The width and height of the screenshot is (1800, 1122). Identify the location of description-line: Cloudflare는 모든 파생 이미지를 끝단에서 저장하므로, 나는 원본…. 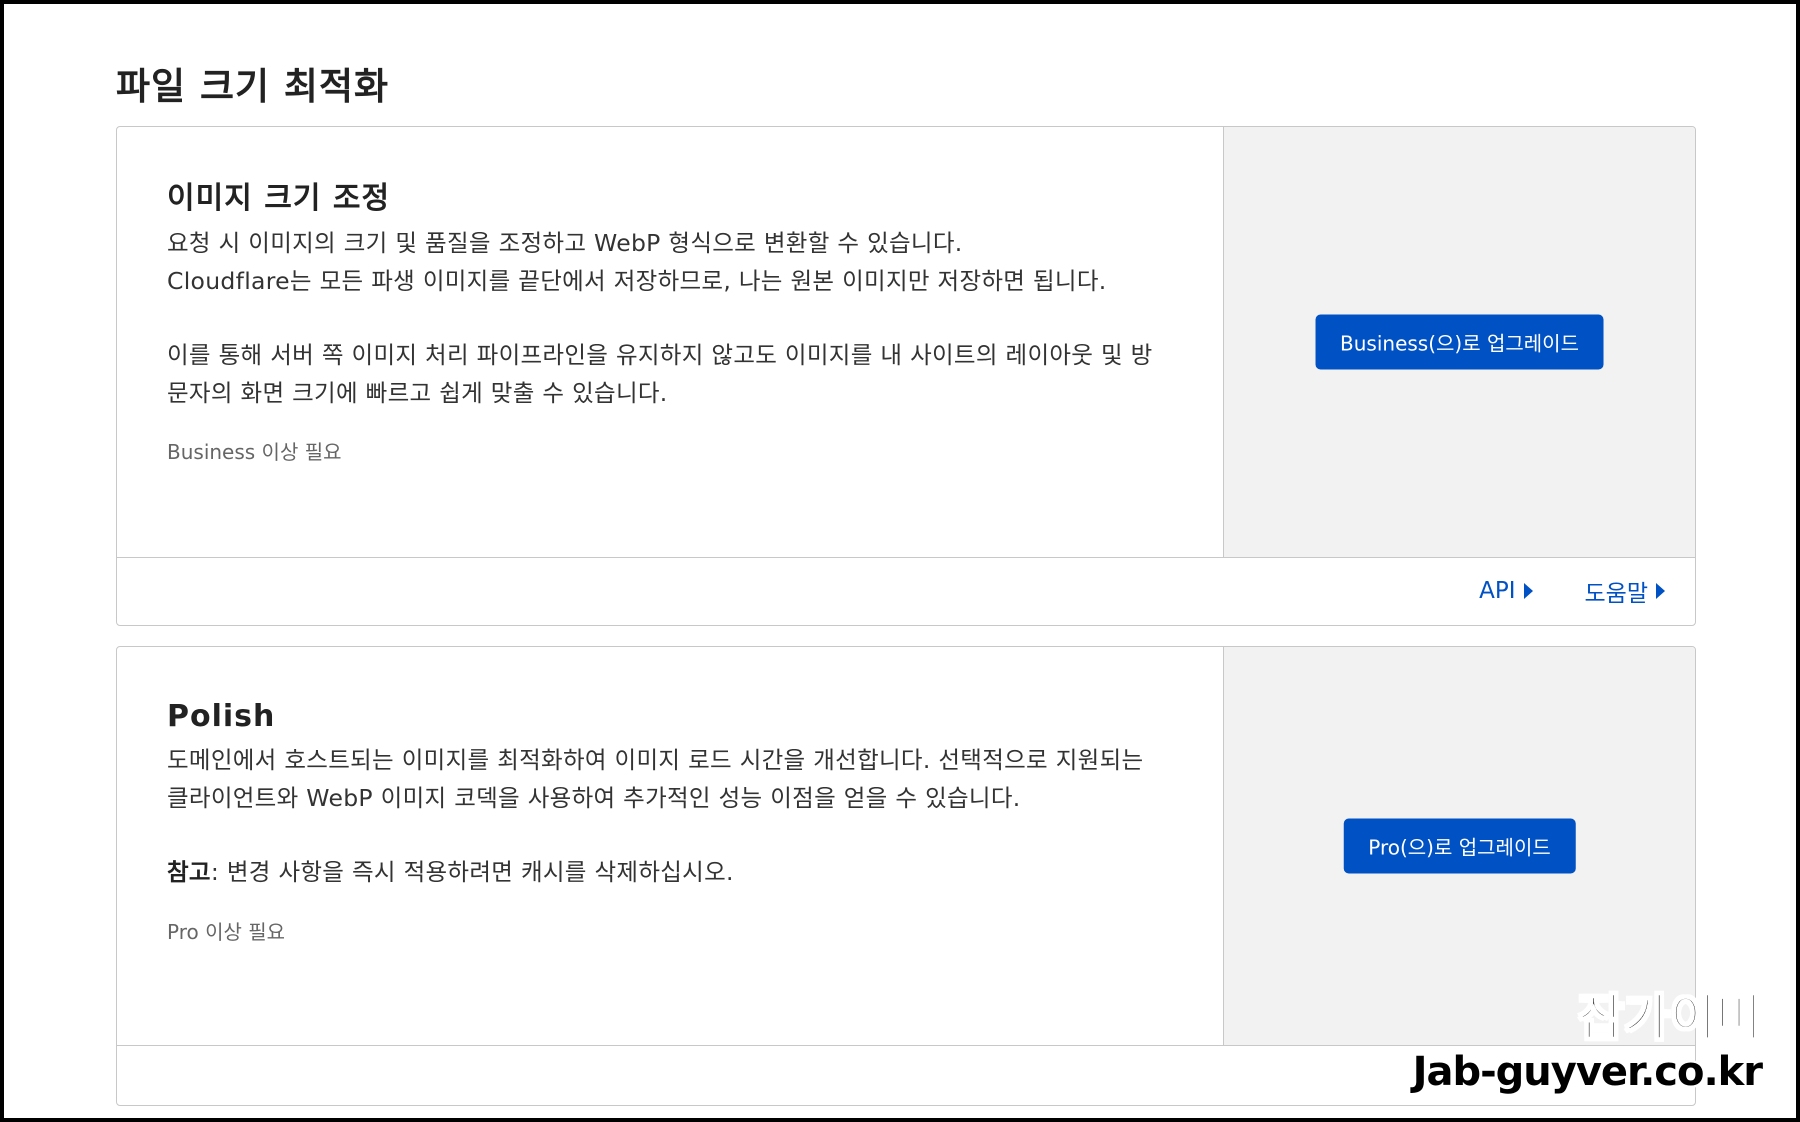
(637, 280).